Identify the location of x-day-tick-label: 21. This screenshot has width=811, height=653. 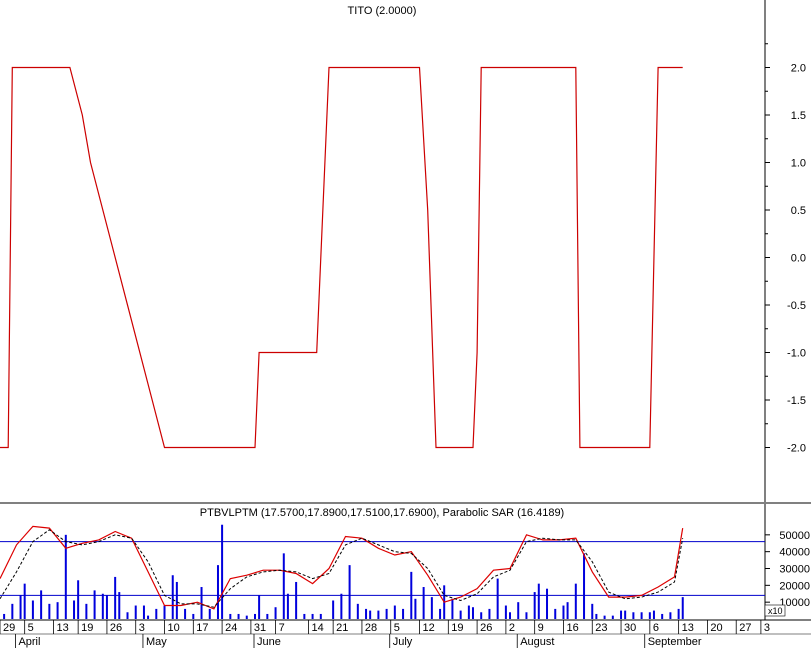
(342, 628).